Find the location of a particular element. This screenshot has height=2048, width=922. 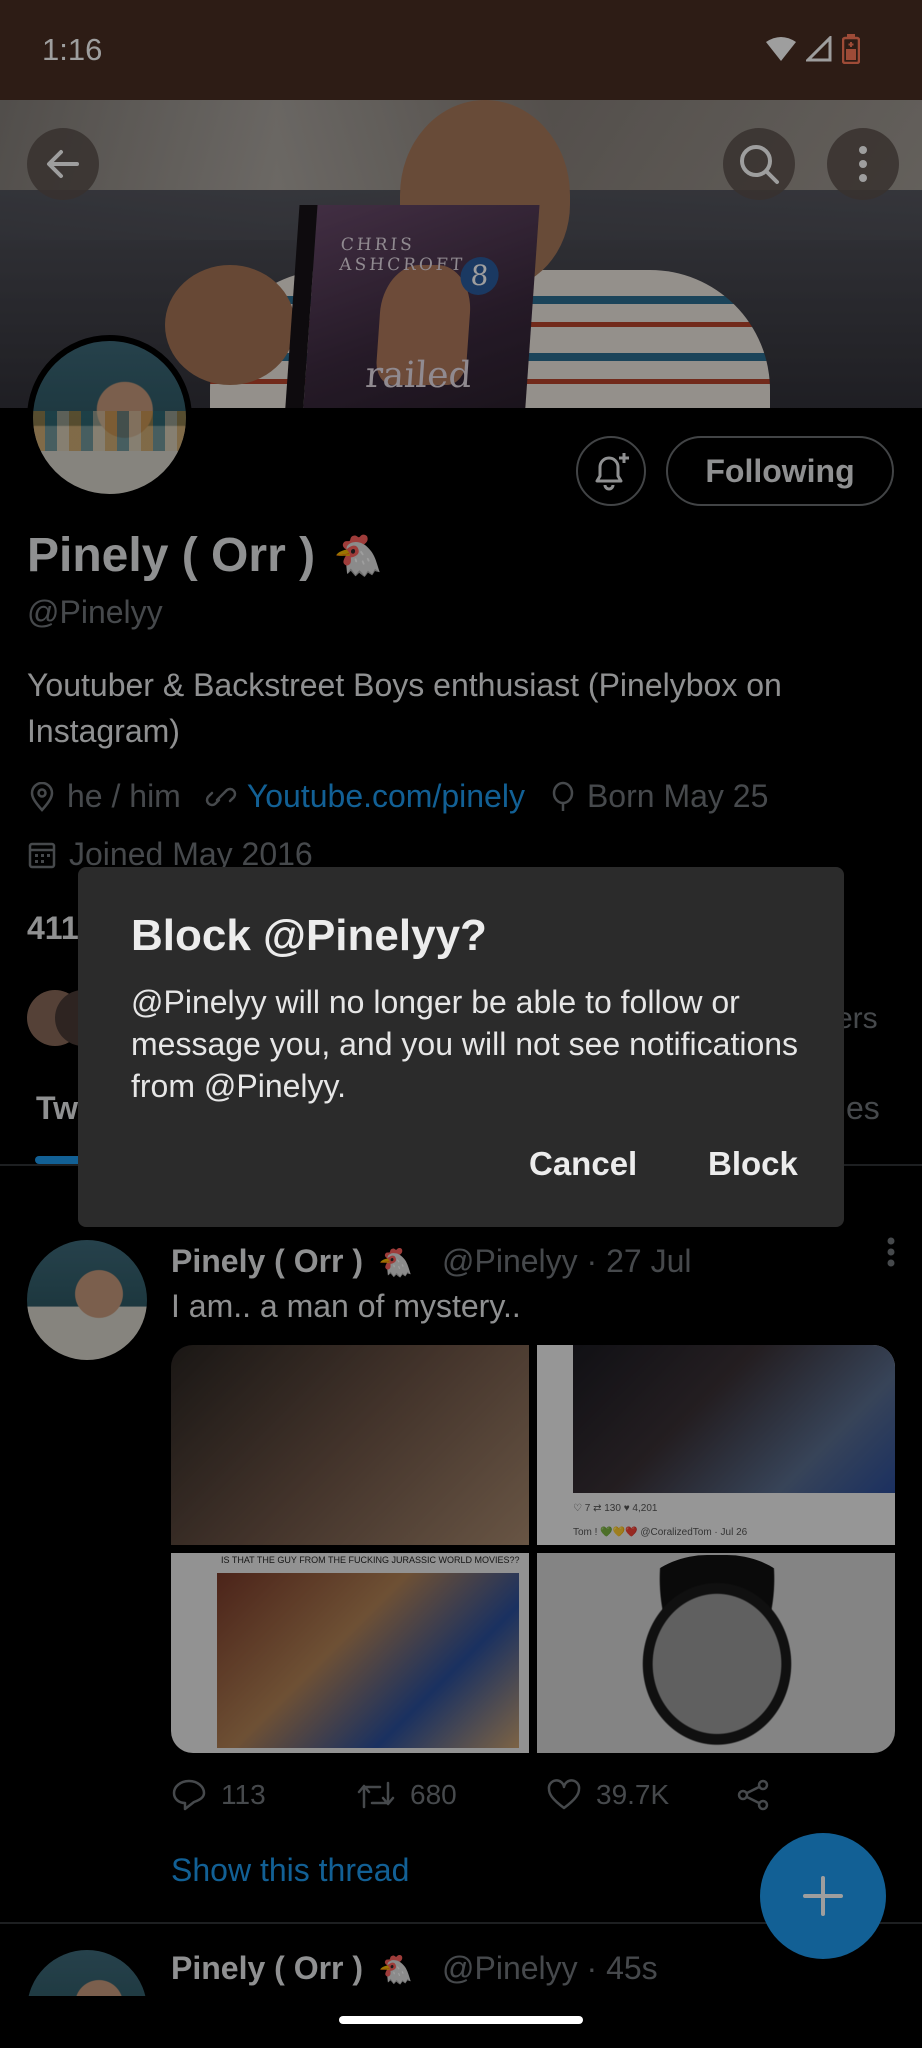

home-indicator is located at coordinates (461, 2020).